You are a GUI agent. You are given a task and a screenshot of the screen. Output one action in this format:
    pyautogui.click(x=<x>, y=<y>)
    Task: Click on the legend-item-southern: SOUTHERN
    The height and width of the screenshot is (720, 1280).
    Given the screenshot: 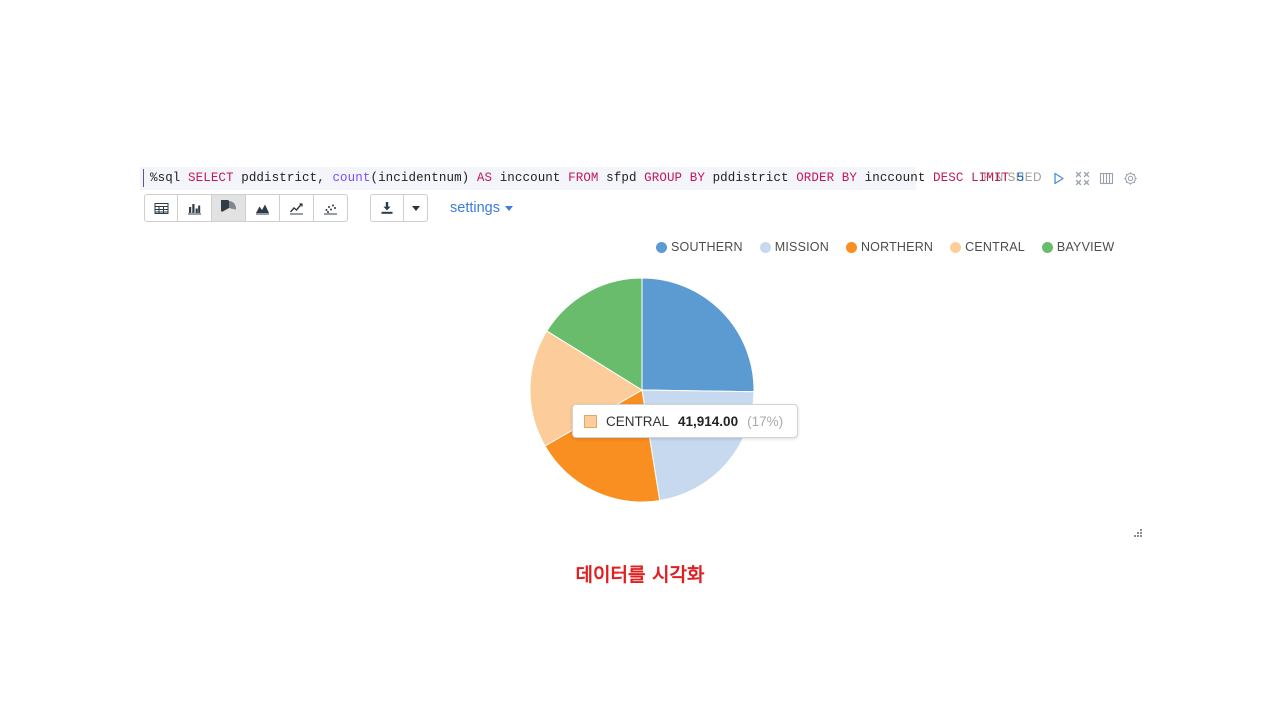 What is the action you would take?
    pyautogui.click(x=699, y=247)
    